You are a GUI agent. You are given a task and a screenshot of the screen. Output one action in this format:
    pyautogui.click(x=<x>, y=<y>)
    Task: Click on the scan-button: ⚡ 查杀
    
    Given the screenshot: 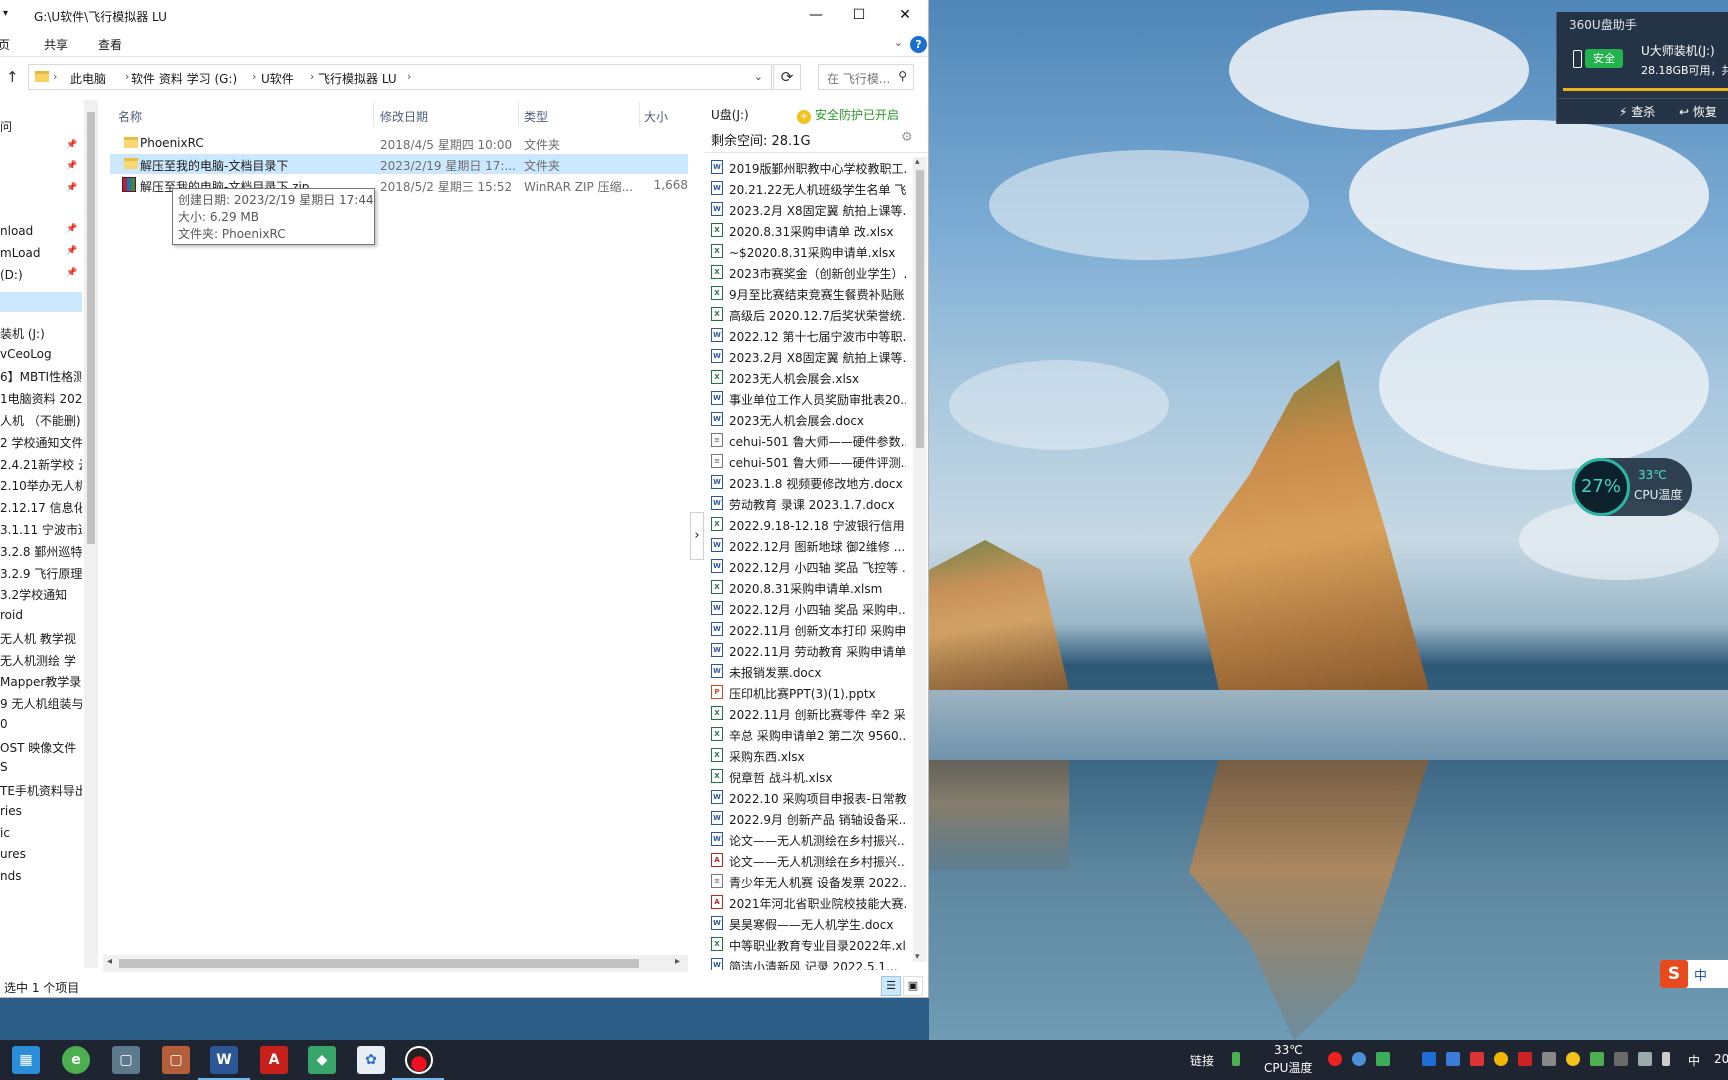 What is the action you would take?
    pyautogui.click(x=1637, y=111)
    